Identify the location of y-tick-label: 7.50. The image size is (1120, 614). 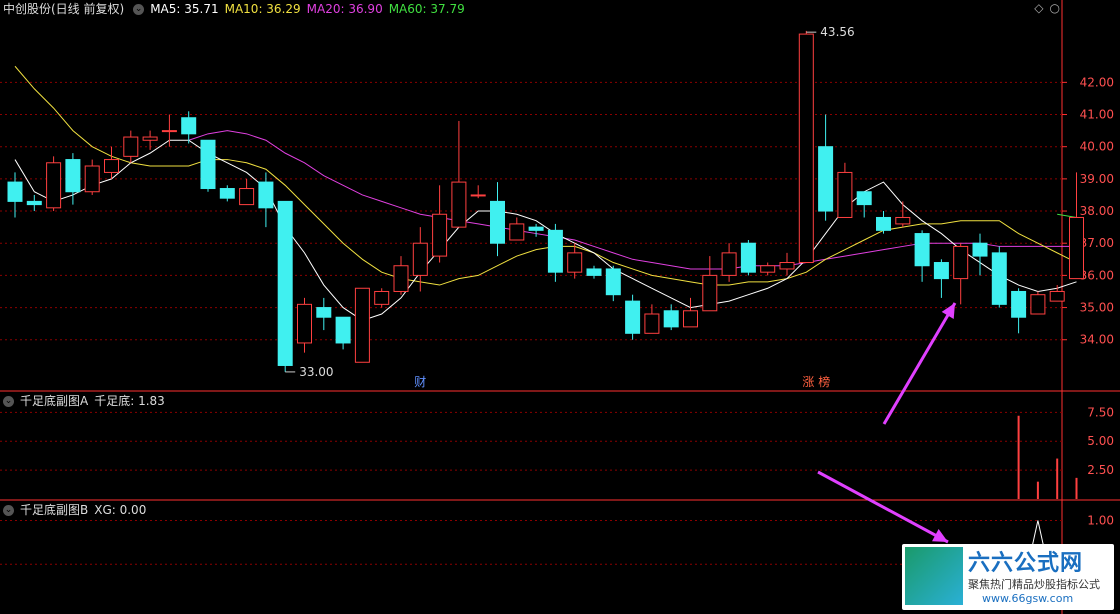
(1100, 412).